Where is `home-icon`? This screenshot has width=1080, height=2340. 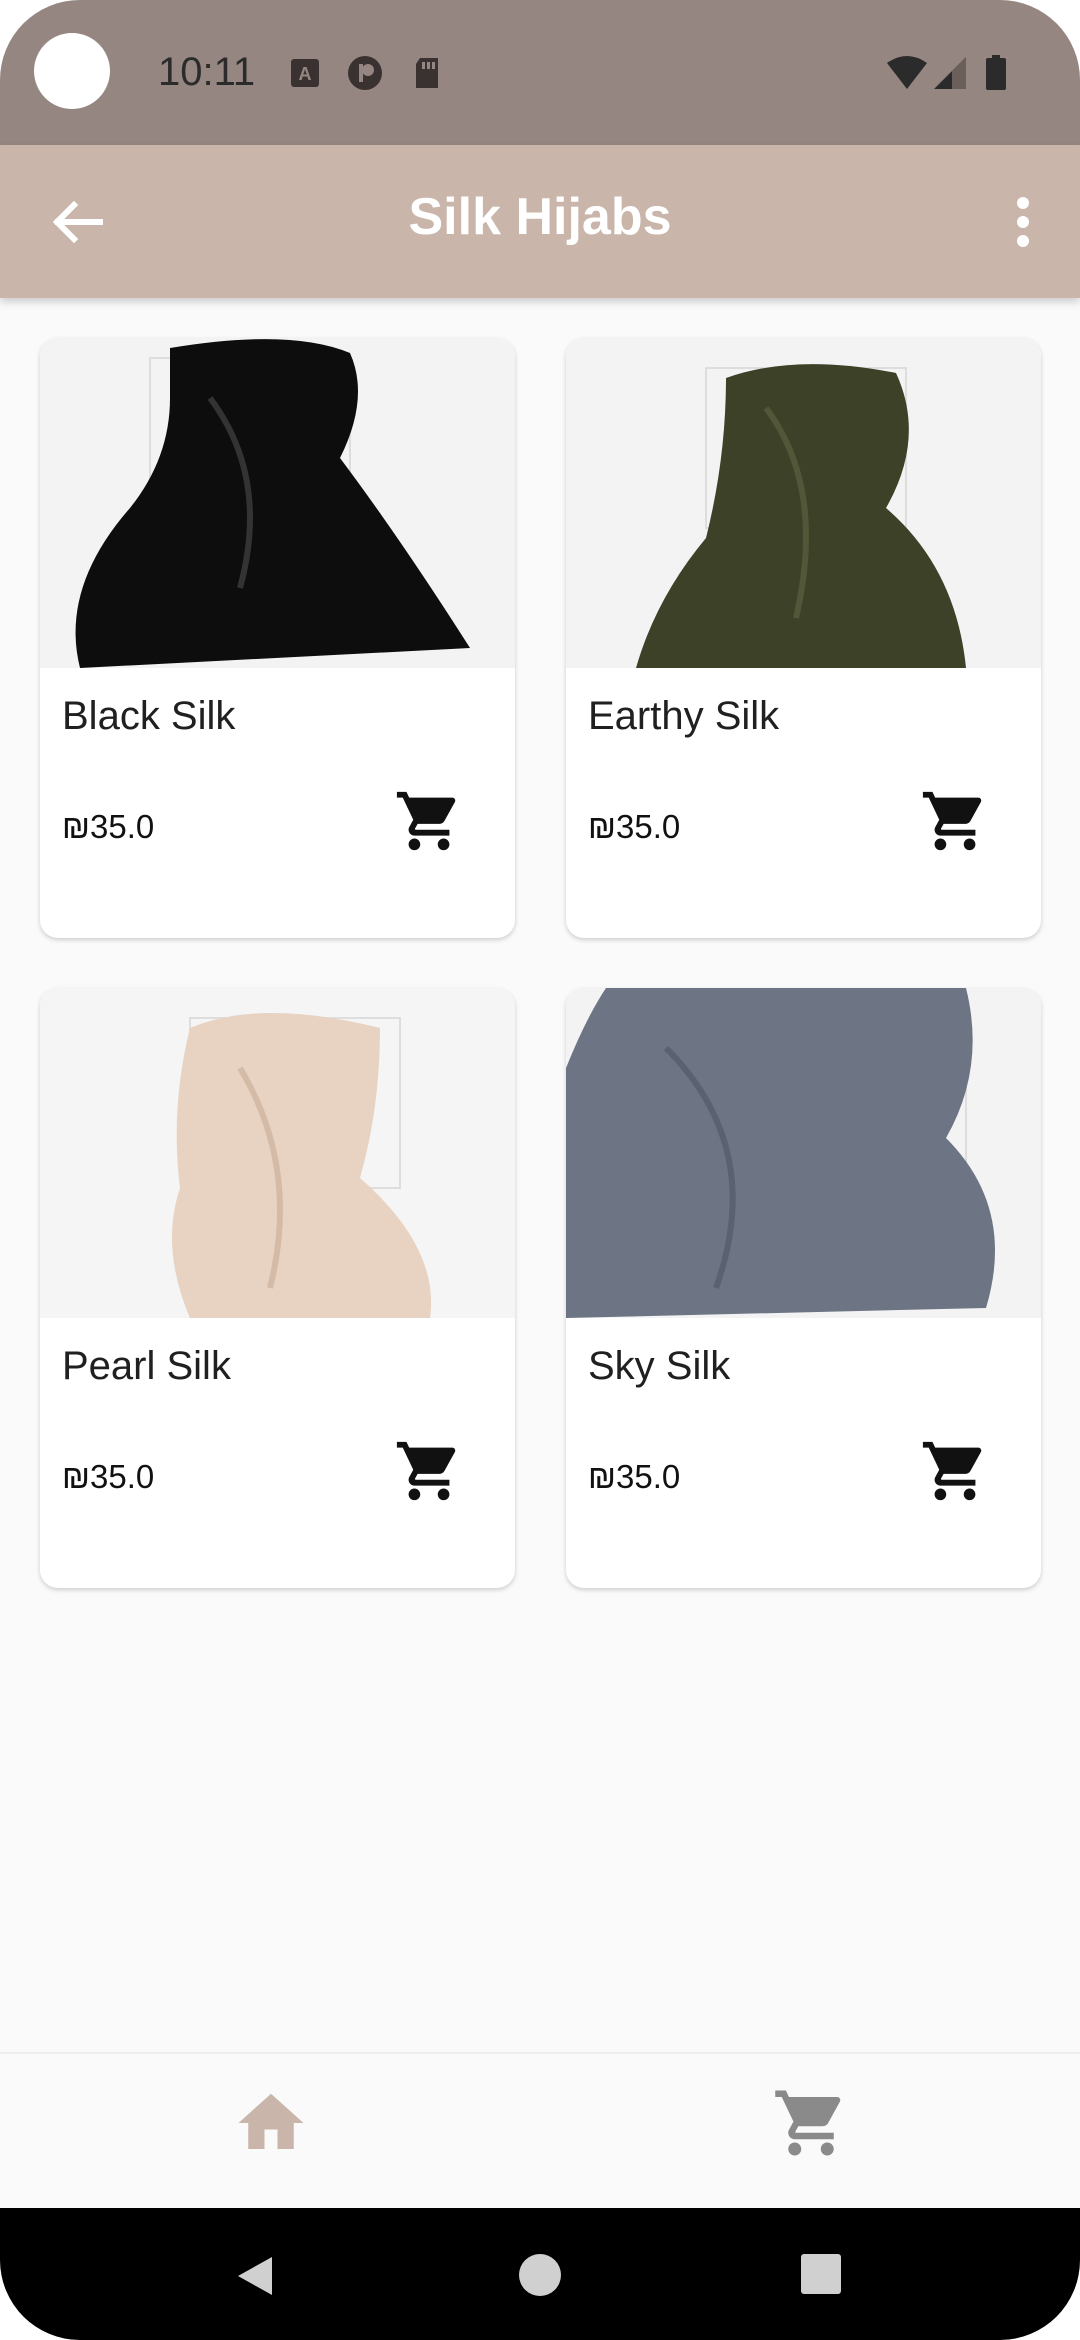
home-icon is located at coordinates (271, 2123).